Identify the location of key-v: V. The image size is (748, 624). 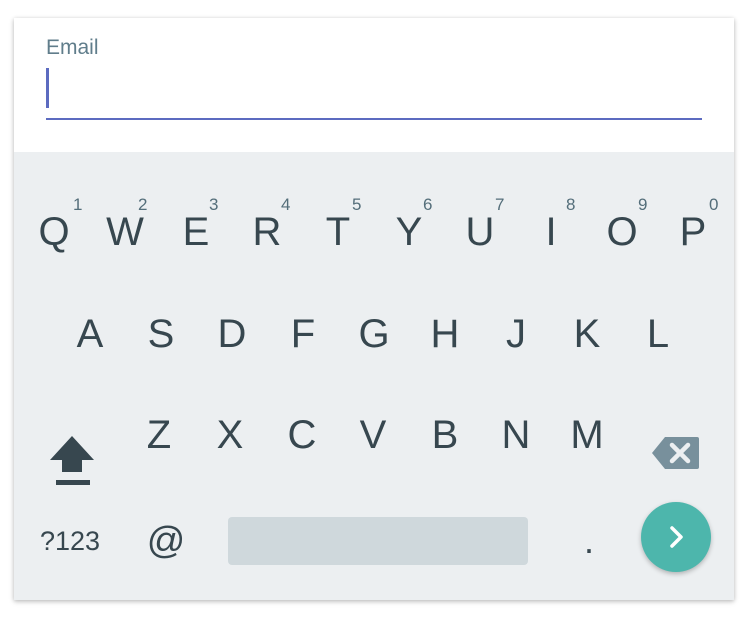
(373, 435).